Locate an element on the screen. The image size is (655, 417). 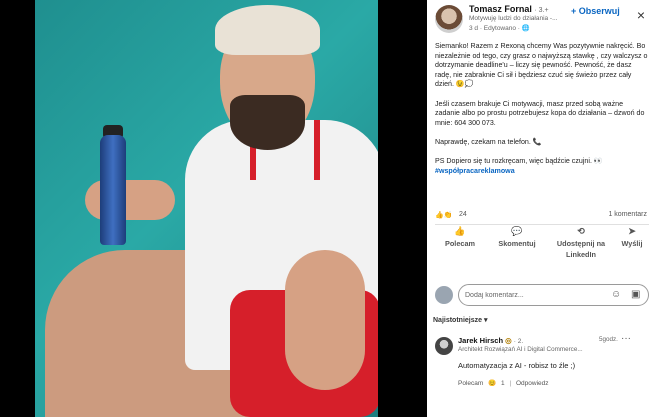
celebrate-reaction-icon: 👏 is located at coordinates (448, 215).